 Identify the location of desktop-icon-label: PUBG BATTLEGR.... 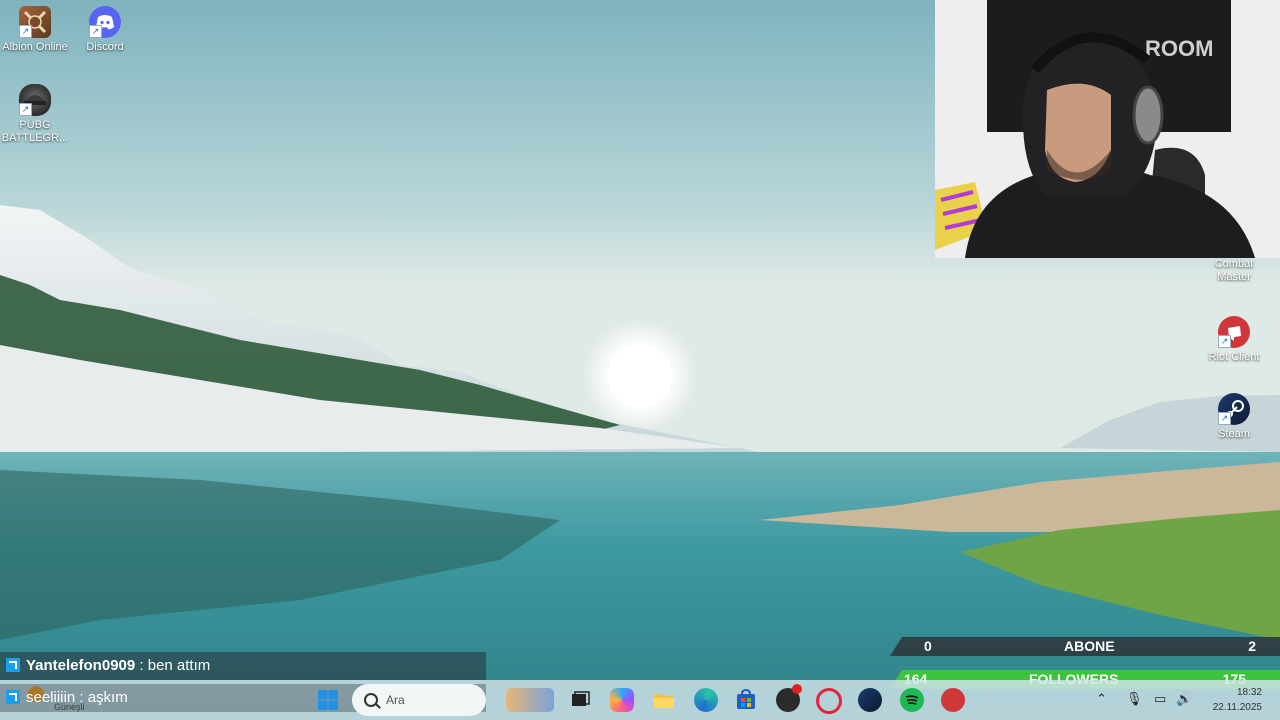
(35, 131).